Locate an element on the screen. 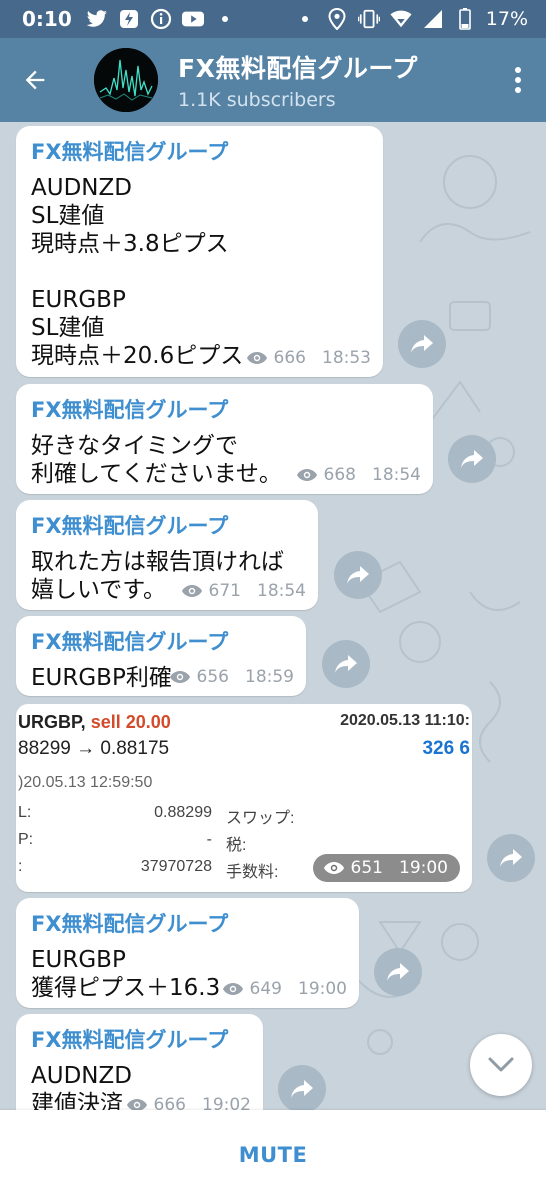 Image resolution: width=546 pixels, height=1200 pixels. view-count: 671 is located at coordinates (224, 591).